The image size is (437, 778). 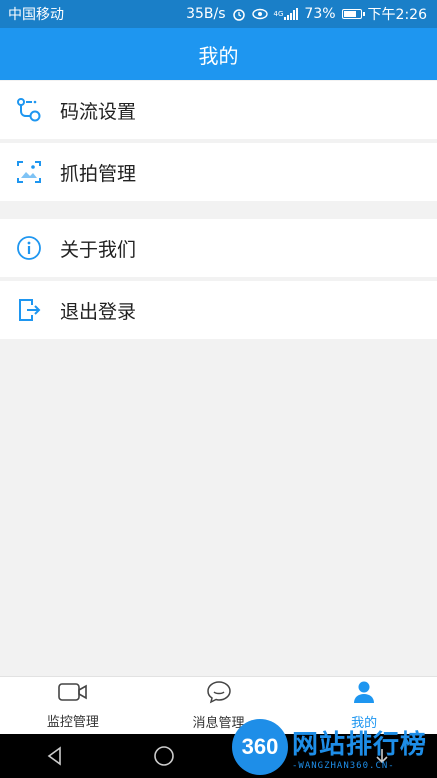 What do you see at coordinates (260, 747) in the screenshot?
I see `watermark-badge: 360` at bounding box center [260, 747].